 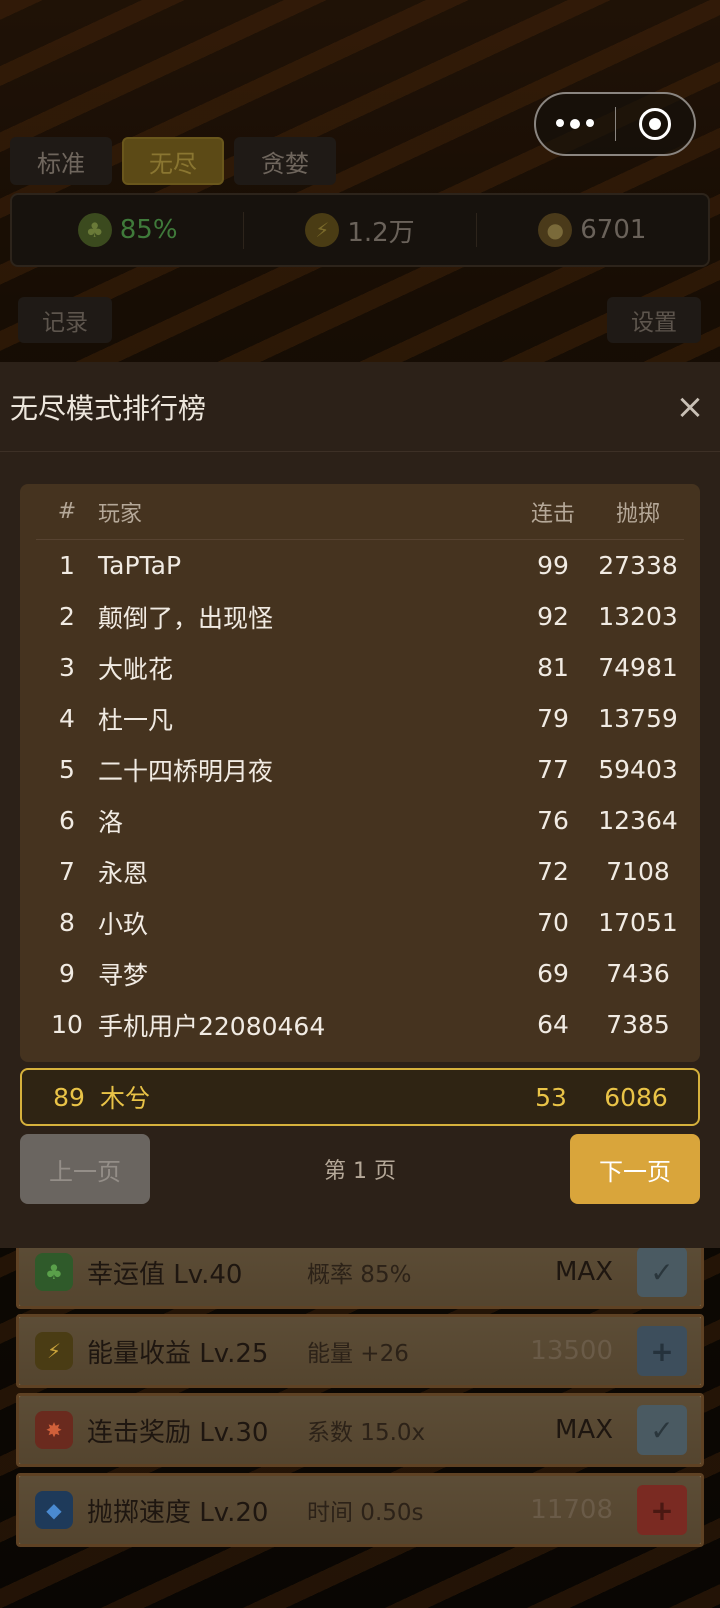 What do you see at coordinates (360, 667) in the screenshot?
I see `table-row: 3 大呲花 81 74981` at bounding box center [360, 667].